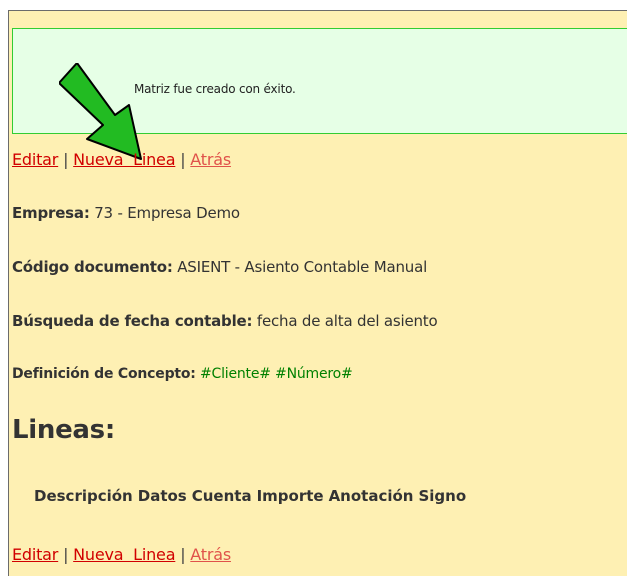 This screenshot has width=627, height=576. I want to click on field-label: Código documento:, so click(92, 267).